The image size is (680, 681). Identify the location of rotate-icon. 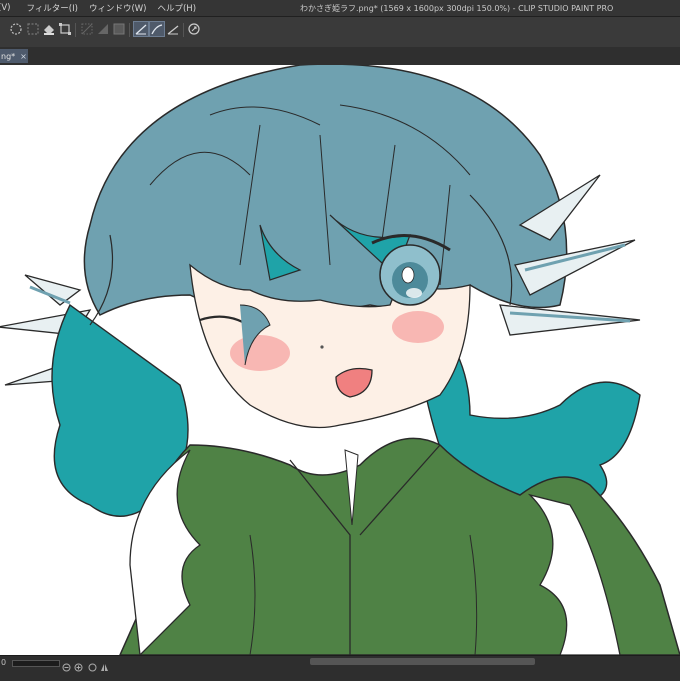
(92, 664).